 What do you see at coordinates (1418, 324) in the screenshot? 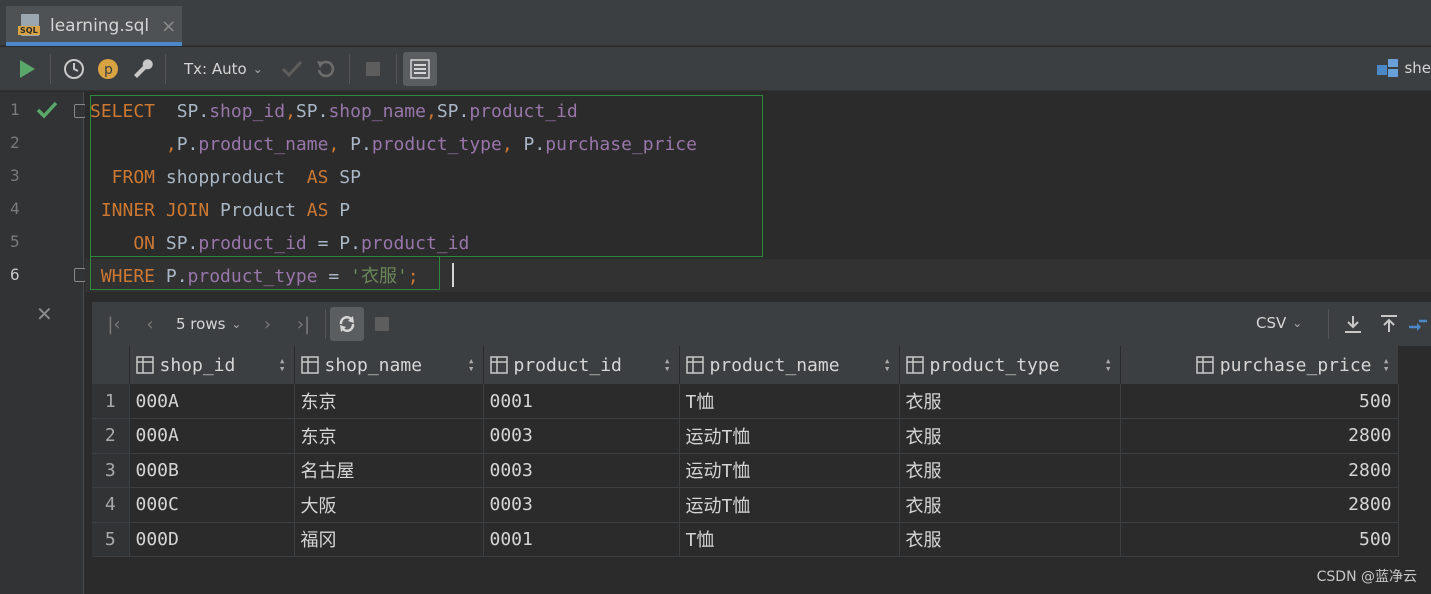
I see `compare-button` at bounding box center [1418, 324].